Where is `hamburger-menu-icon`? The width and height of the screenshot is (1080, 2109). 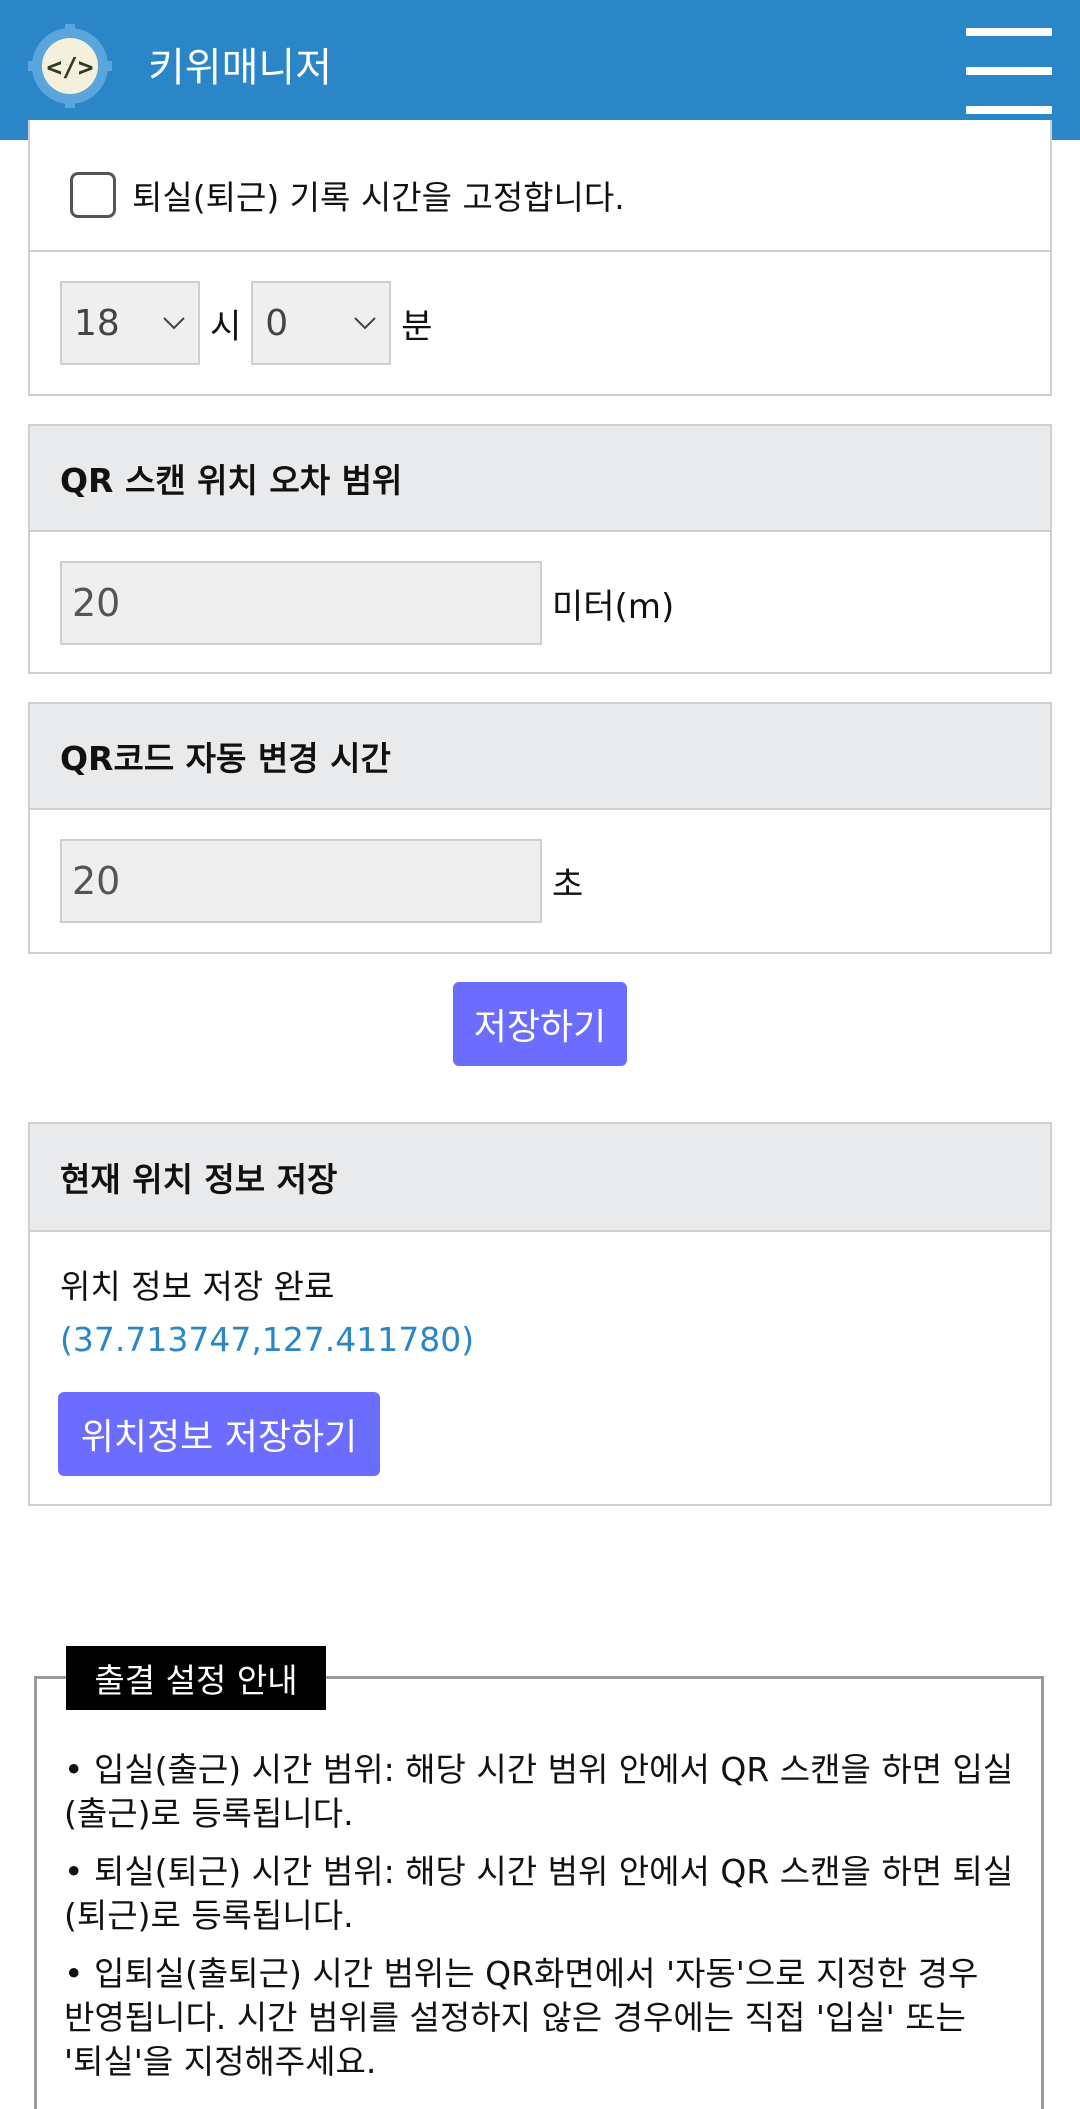 hamburger-menu-icon is located at coordinates (1009, 71).